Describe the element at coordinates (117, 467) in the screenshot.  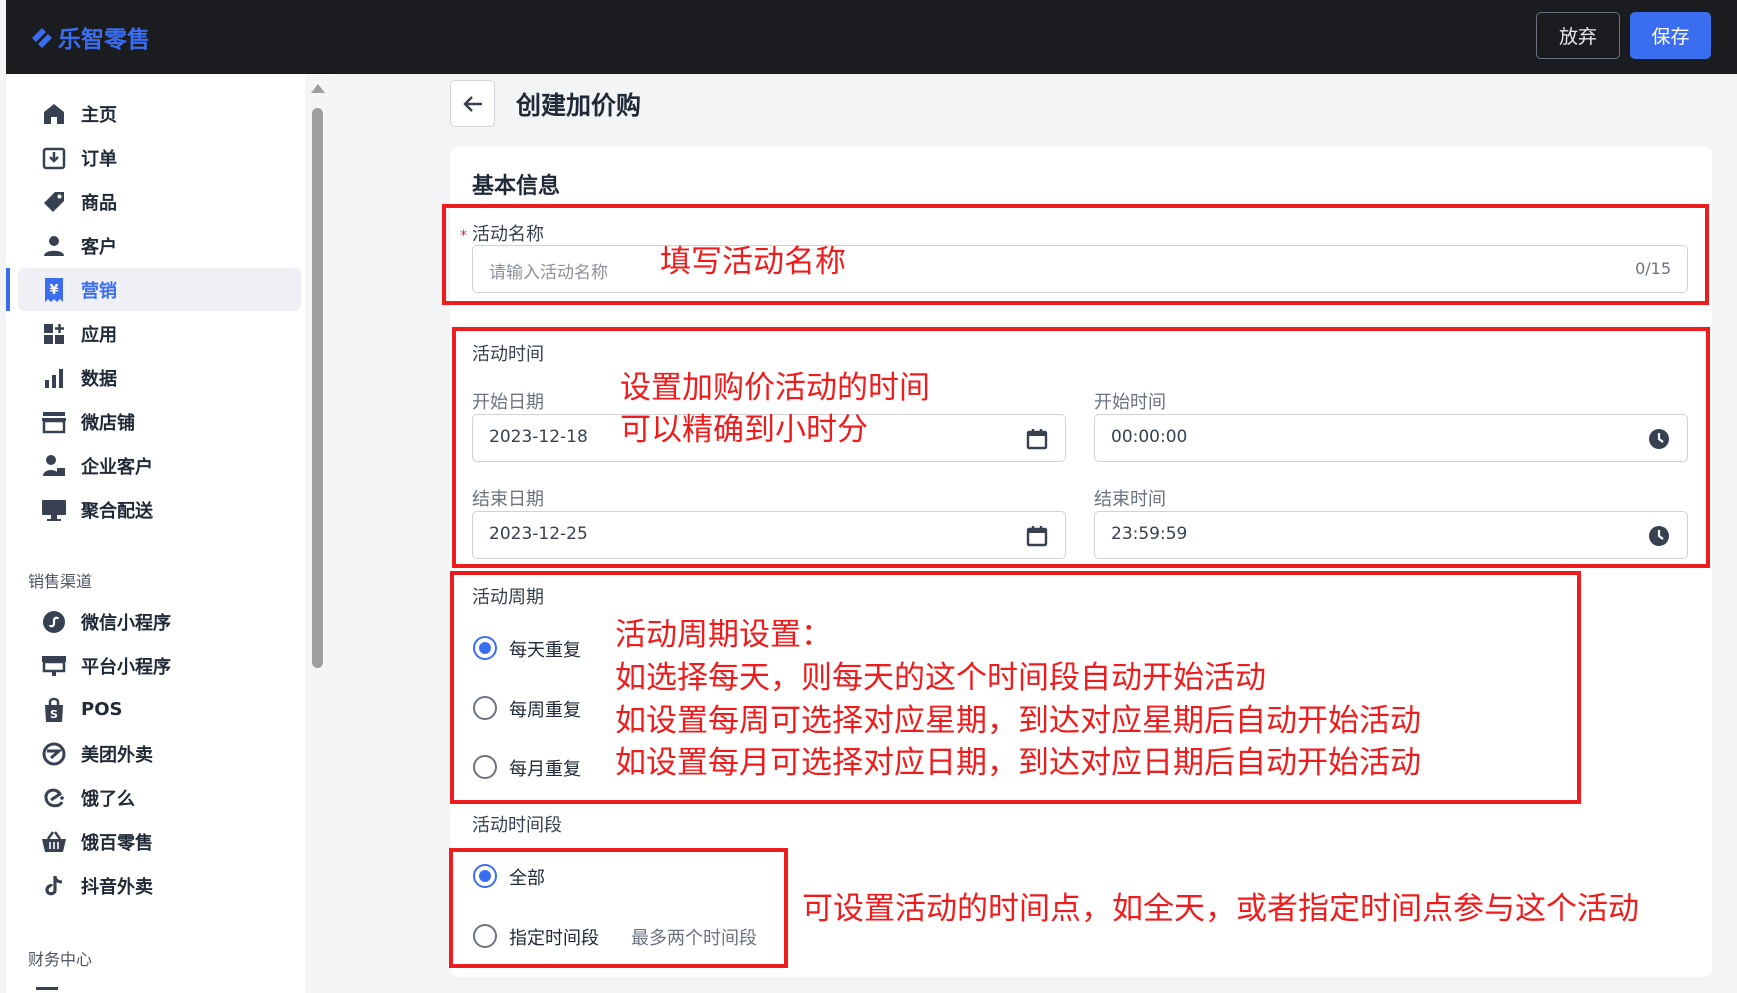
I see `sidebar-item-label: 企业客户` at that location.